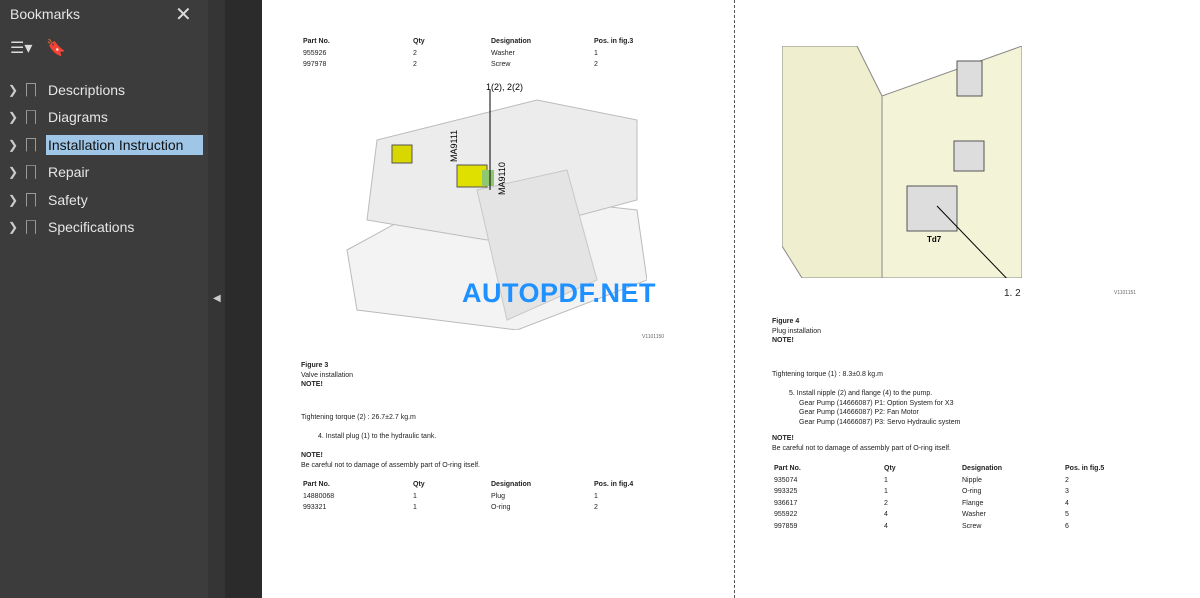  What do you see at coordinates (483, 508) in the screenshot?
I see `table-row: 993321 1 O-ring 2` at bounding box center [483, 508].